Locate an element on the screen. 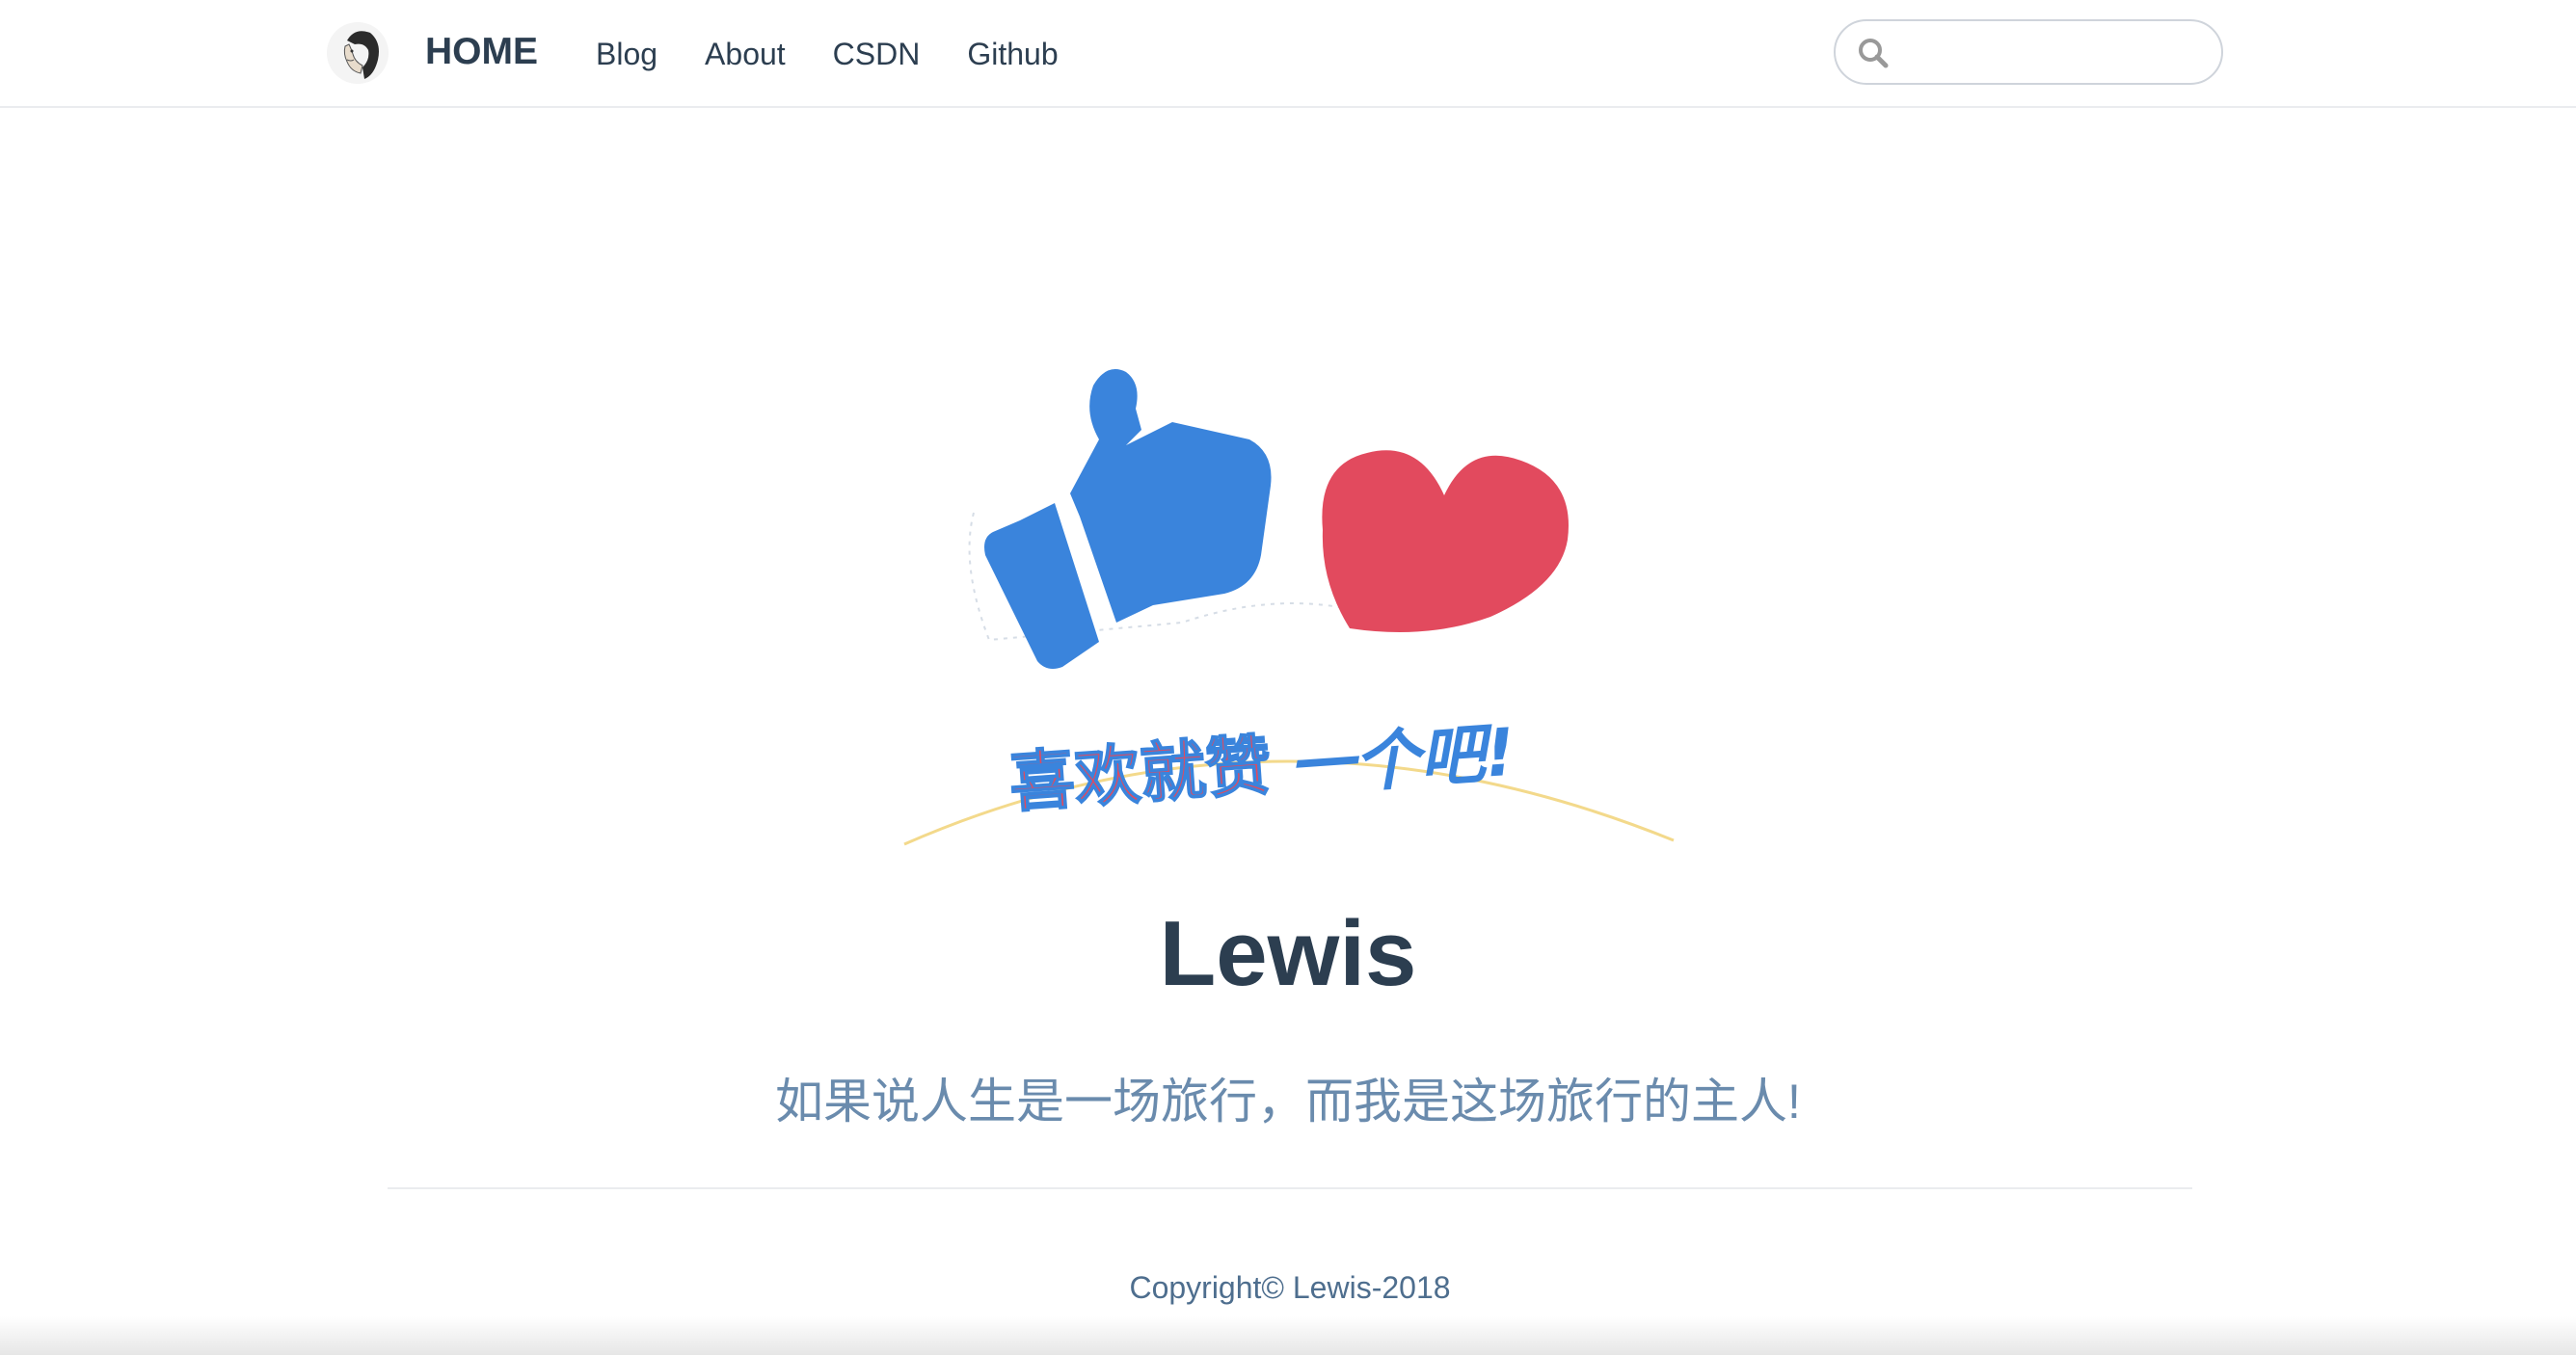  avatar-logo is located at coordinates (358, 53).